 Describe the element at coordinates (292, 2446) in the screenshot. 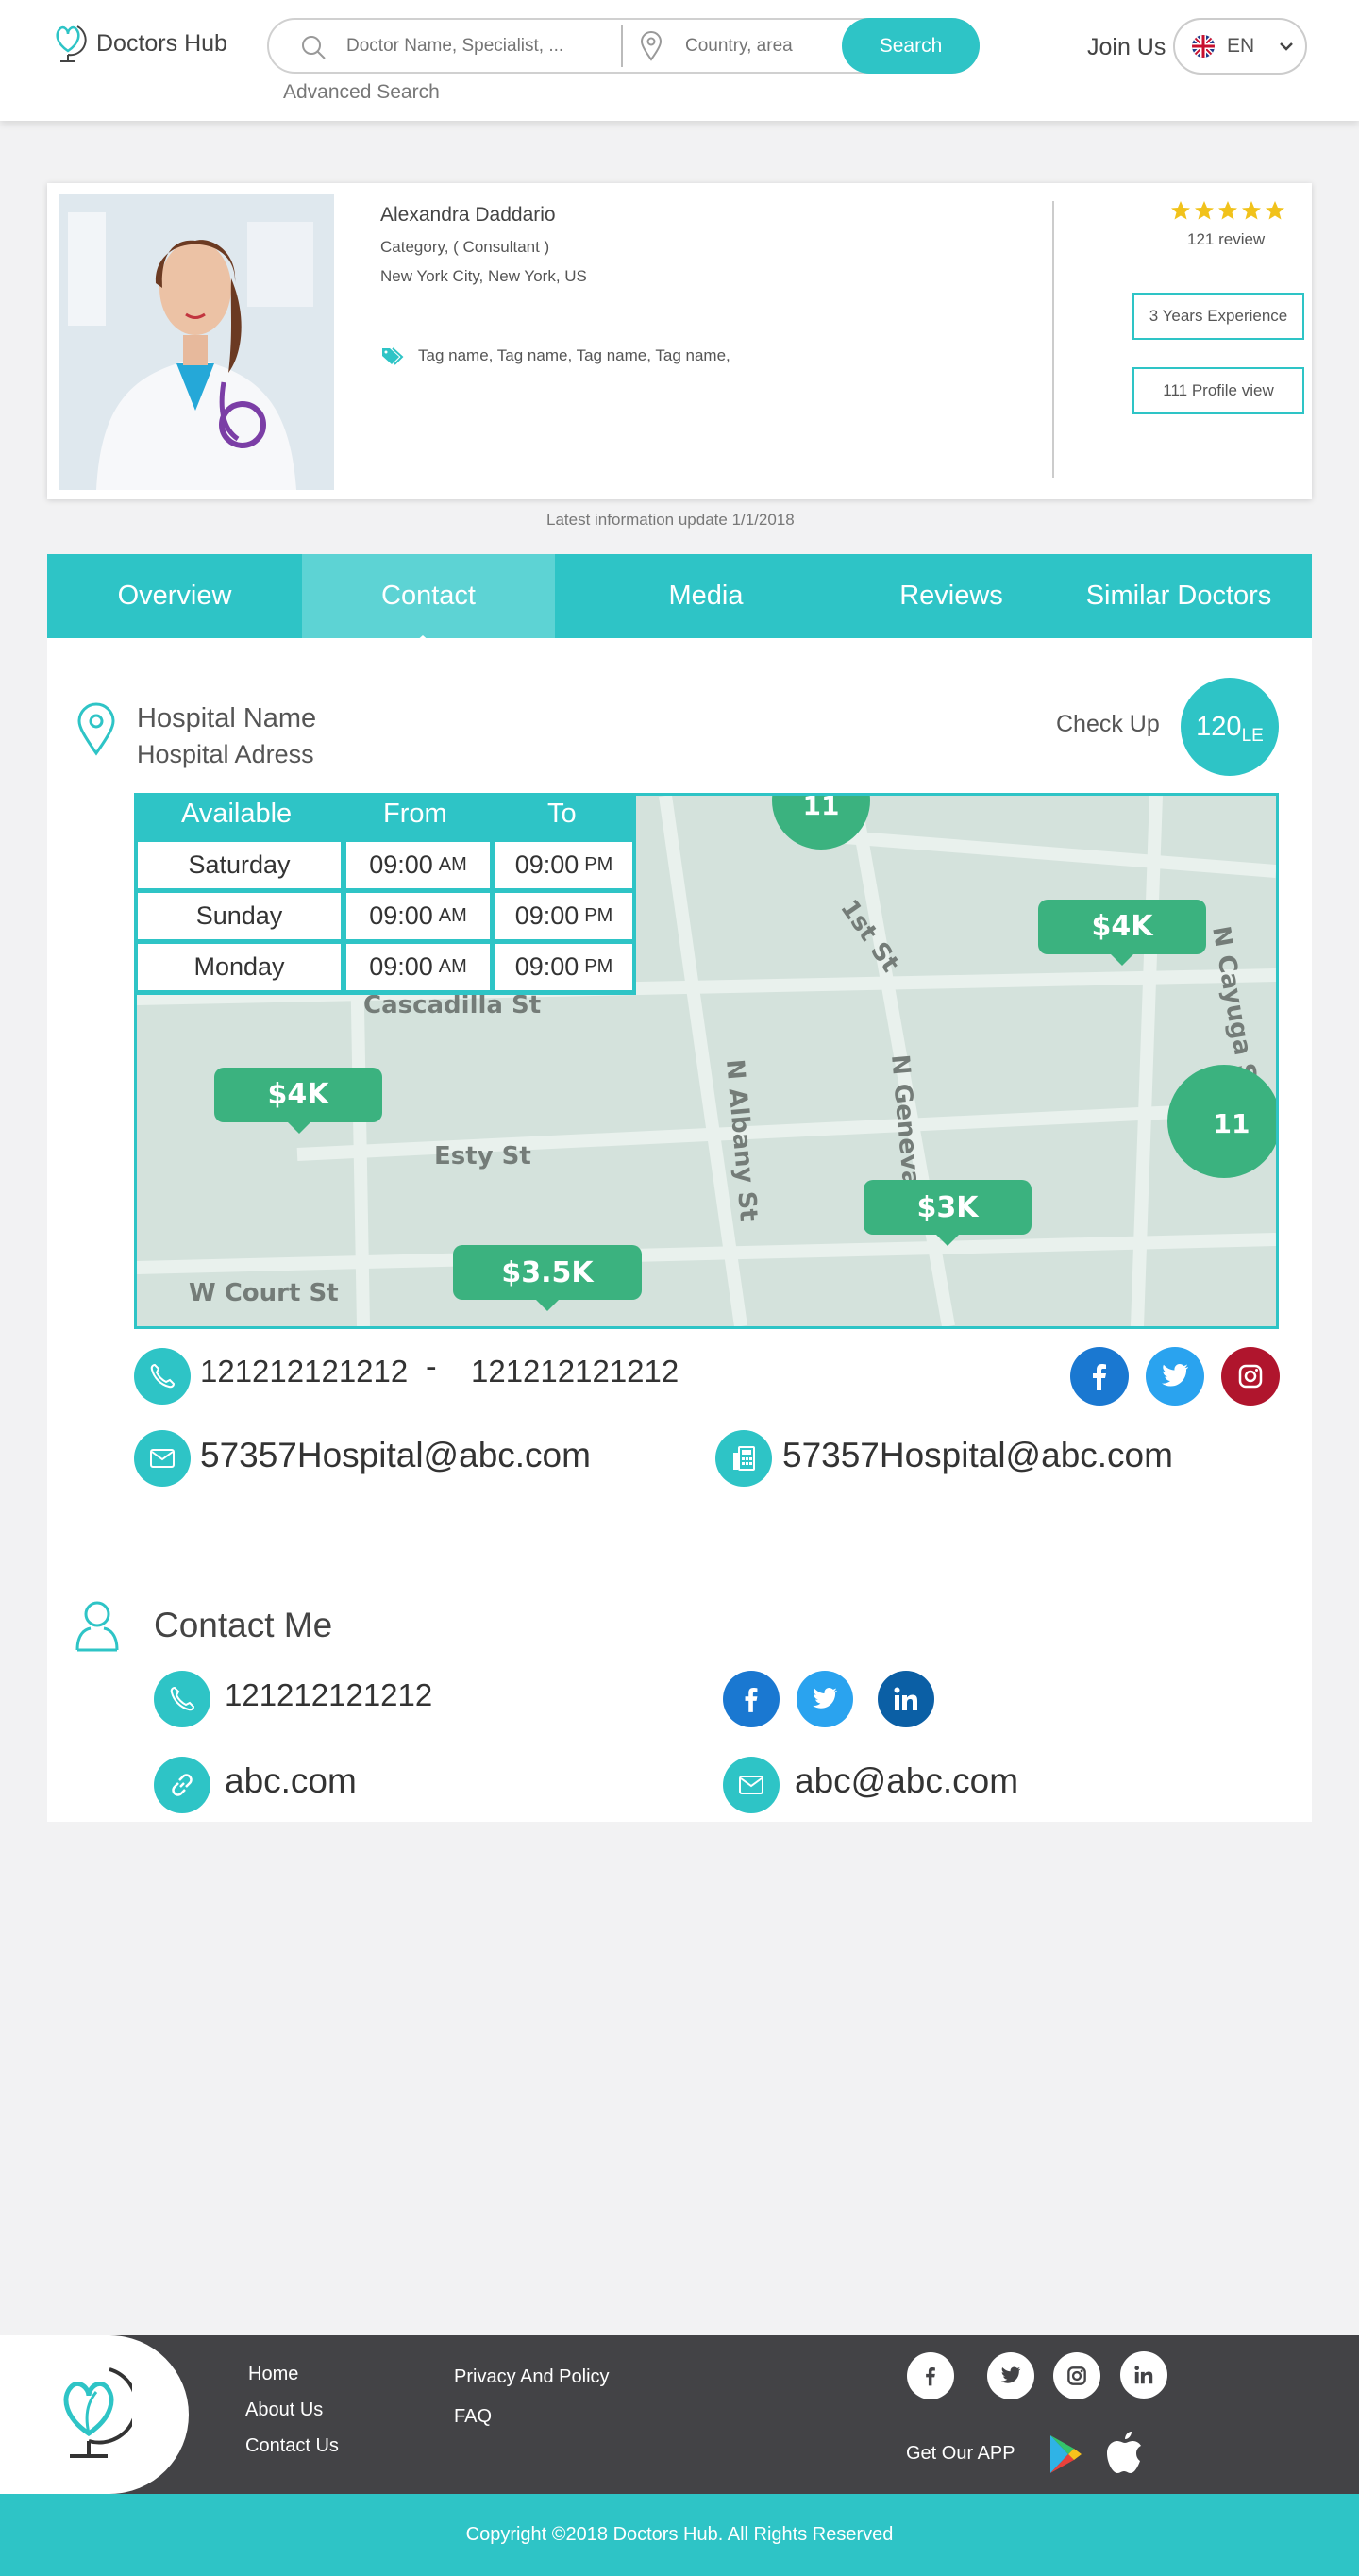

I see `footer-link-contact: Contact Us` at that location.